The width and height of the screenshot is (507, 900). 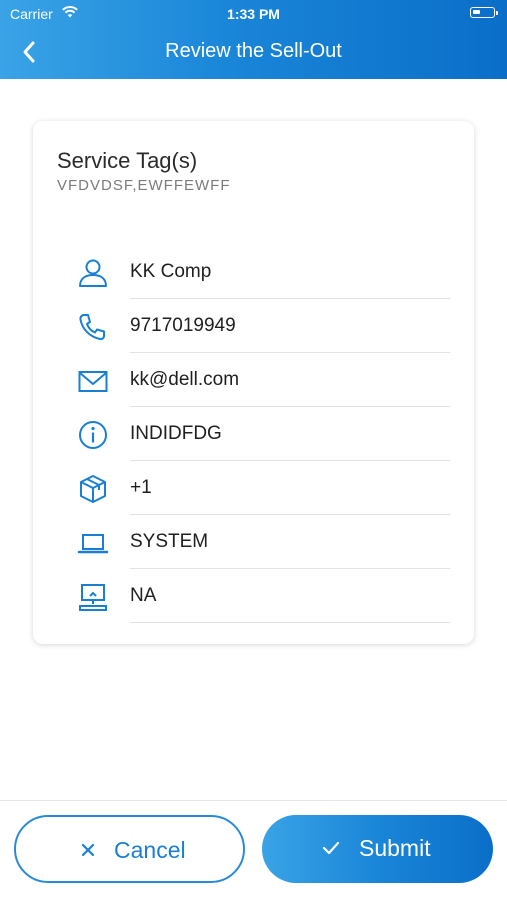 What do you see at coordinates (150, 850) in the screenshot?
I see `cancel-label: Cancel` at bounding box center [150, 850].